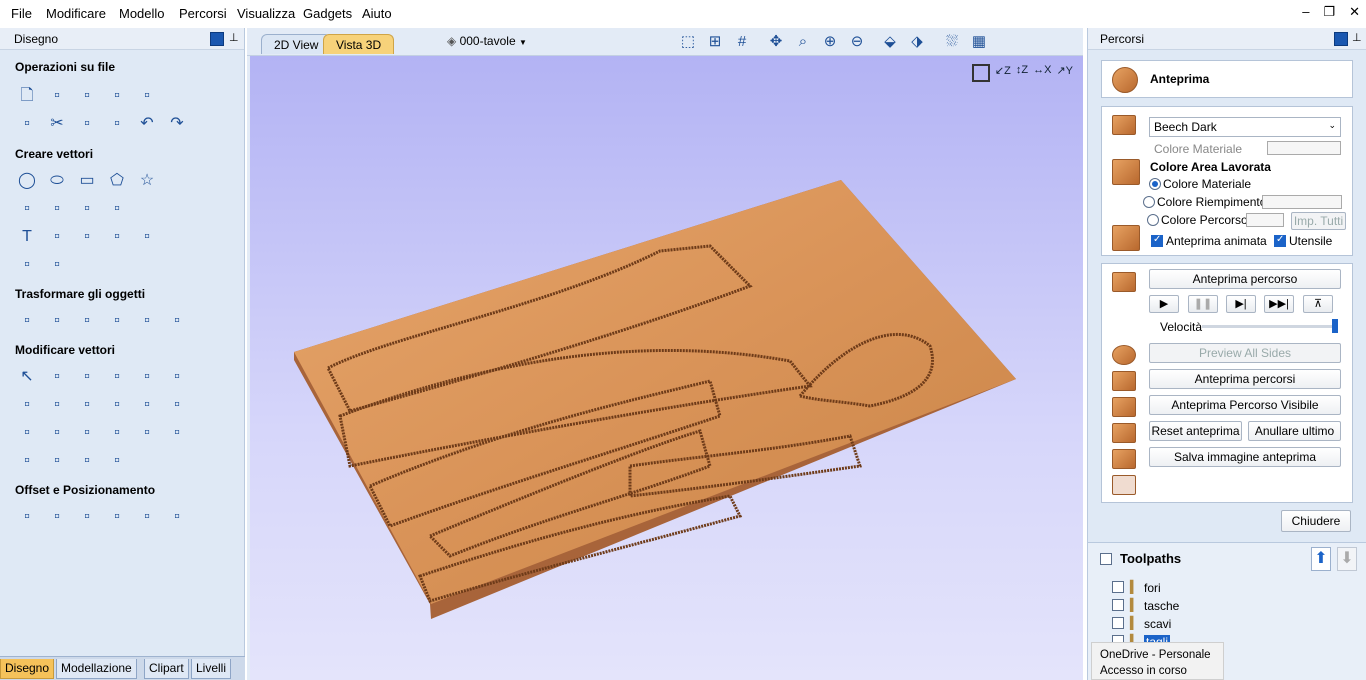  What do you see at coordinates (1245, 353) in the screenshot?
I see `preview-all-sides-button: Preview All Sides` at bounding box center [1245, 353].